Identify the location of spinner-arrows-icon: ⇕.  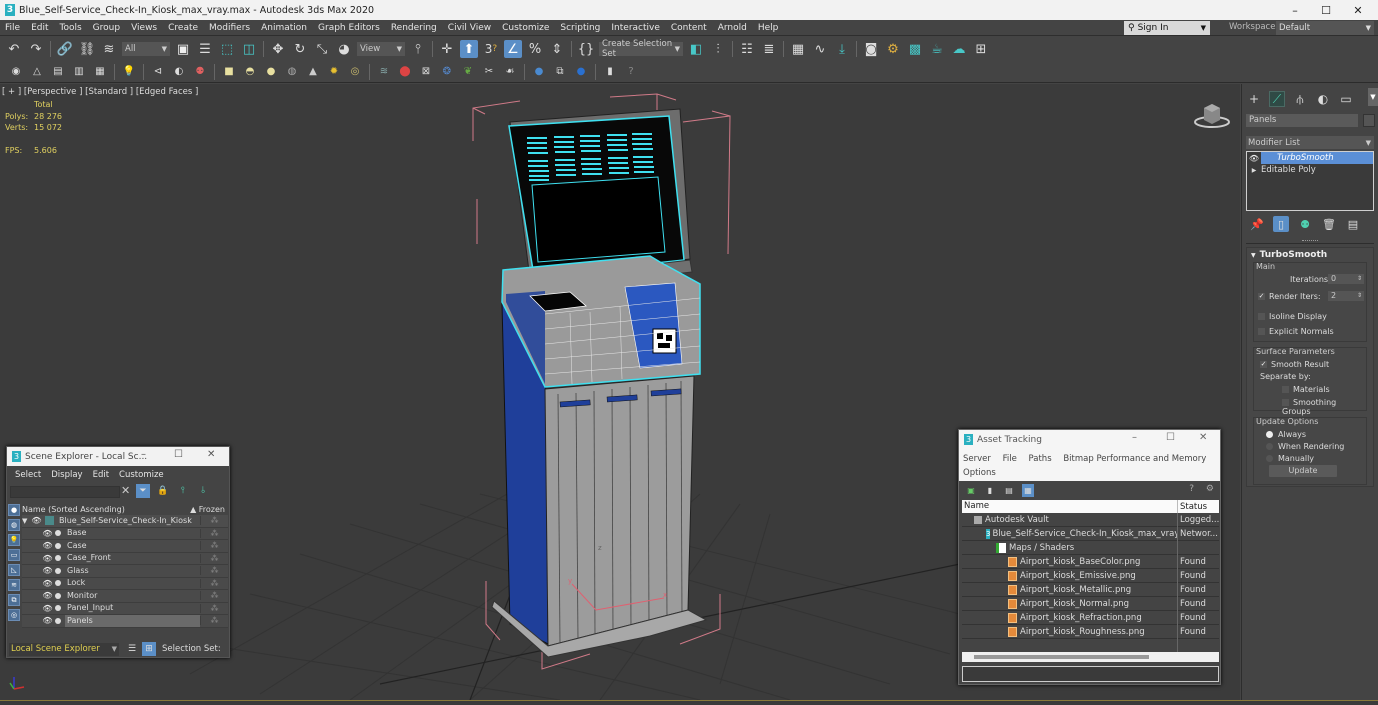
(1359, 296).